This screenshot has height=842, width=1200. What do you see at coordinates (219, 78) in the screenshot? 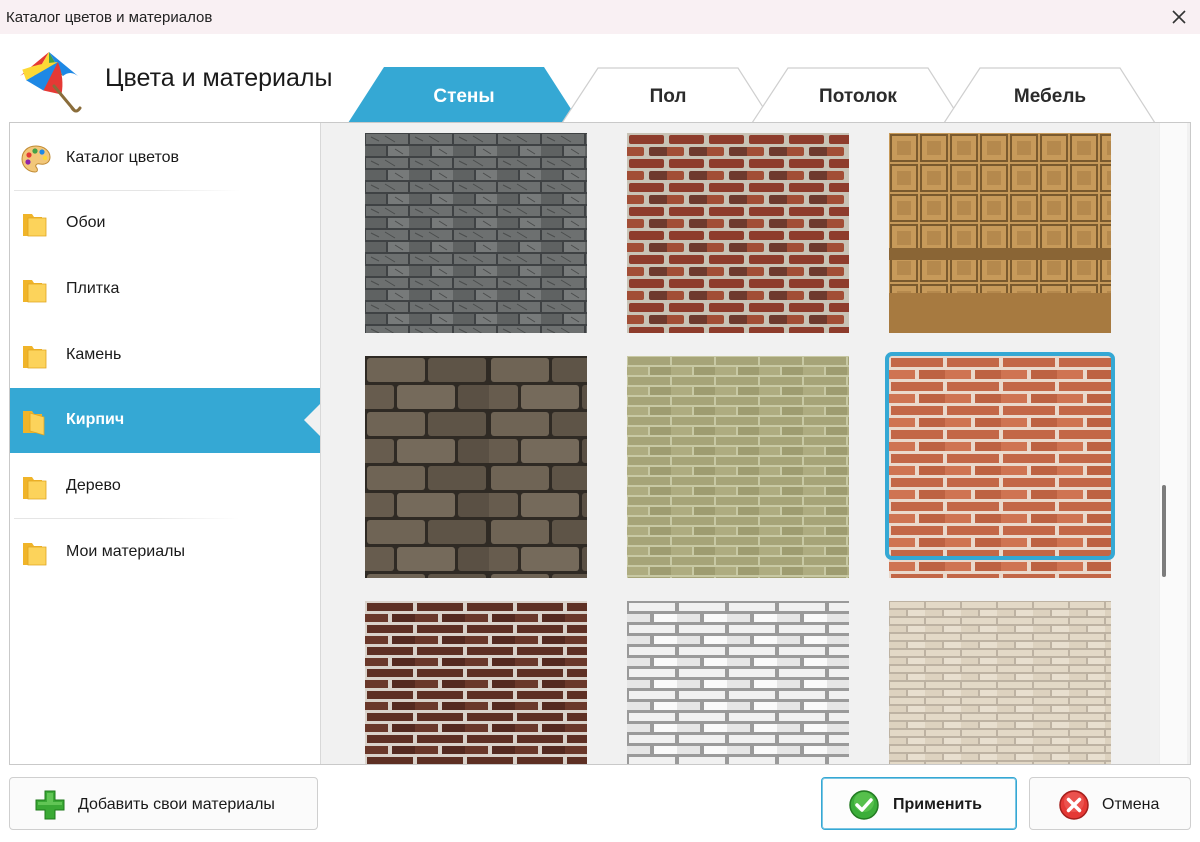
I see `page-title: Цвета и материалы` at bounding box center [219, 78].